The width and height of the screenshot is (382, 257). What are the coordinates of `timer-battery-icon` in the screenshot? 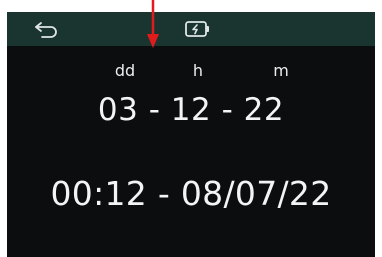 It's located at (197, 29).